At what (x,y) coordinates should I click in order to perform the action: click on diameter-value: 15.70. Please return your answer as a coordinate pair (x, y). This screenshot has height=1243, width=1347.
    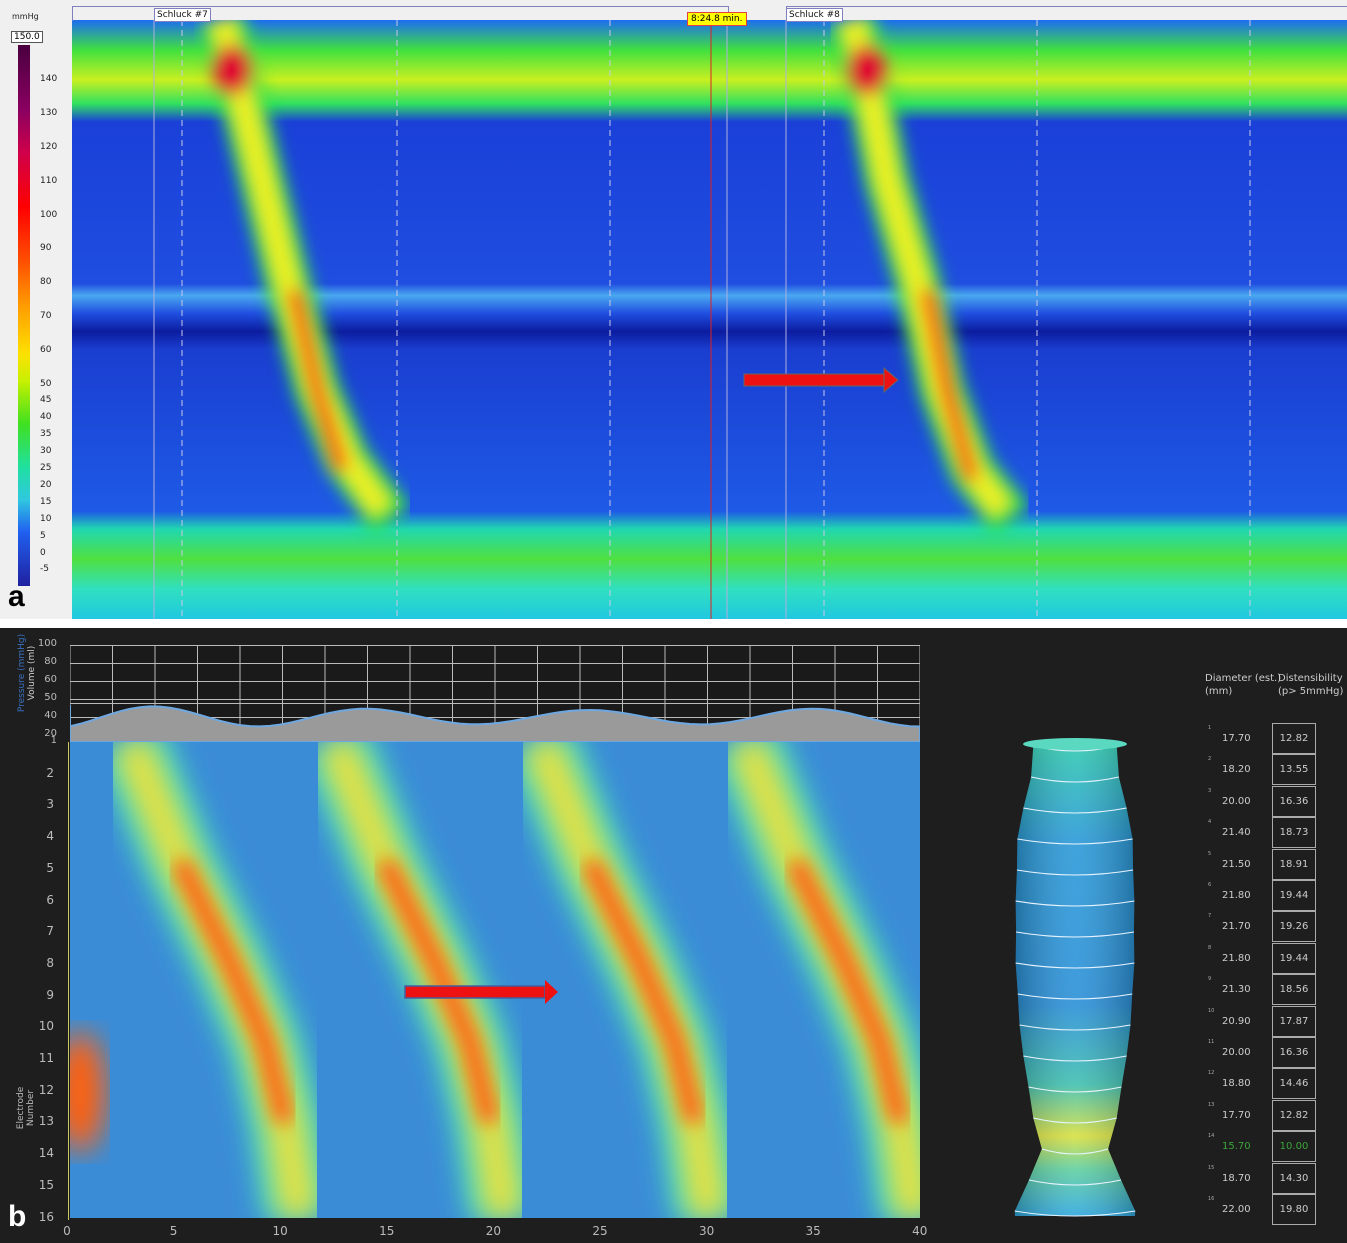
    Looking at the image, I should click on (1236, 1147).